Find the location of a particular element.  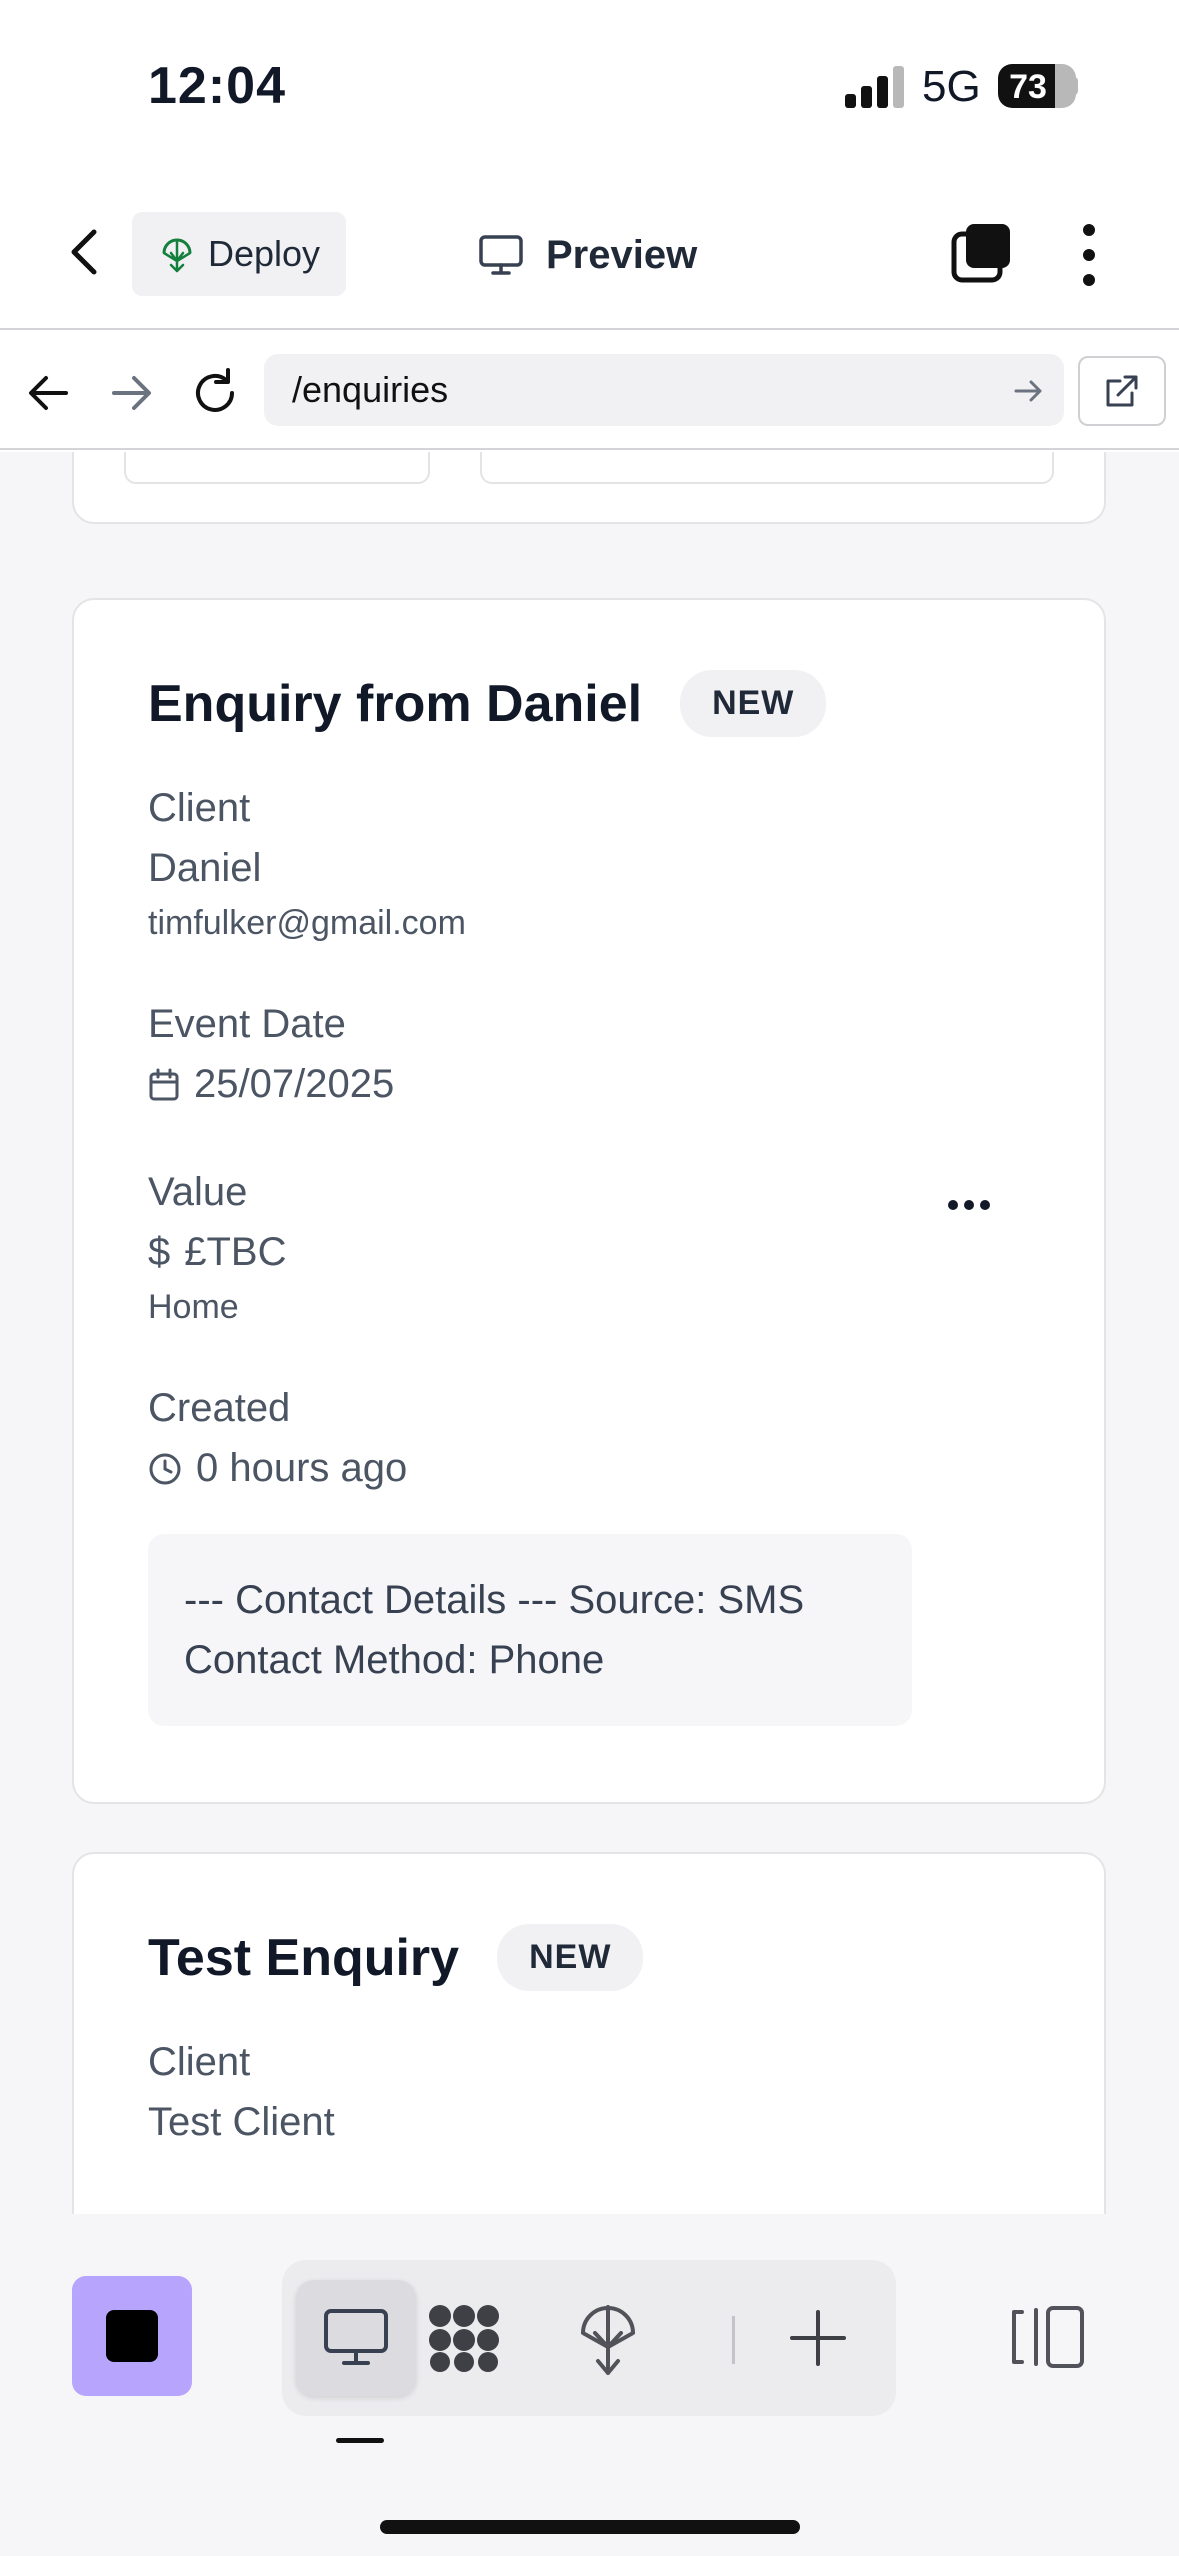

network-type: 5G is located at coordinates (951, 86).